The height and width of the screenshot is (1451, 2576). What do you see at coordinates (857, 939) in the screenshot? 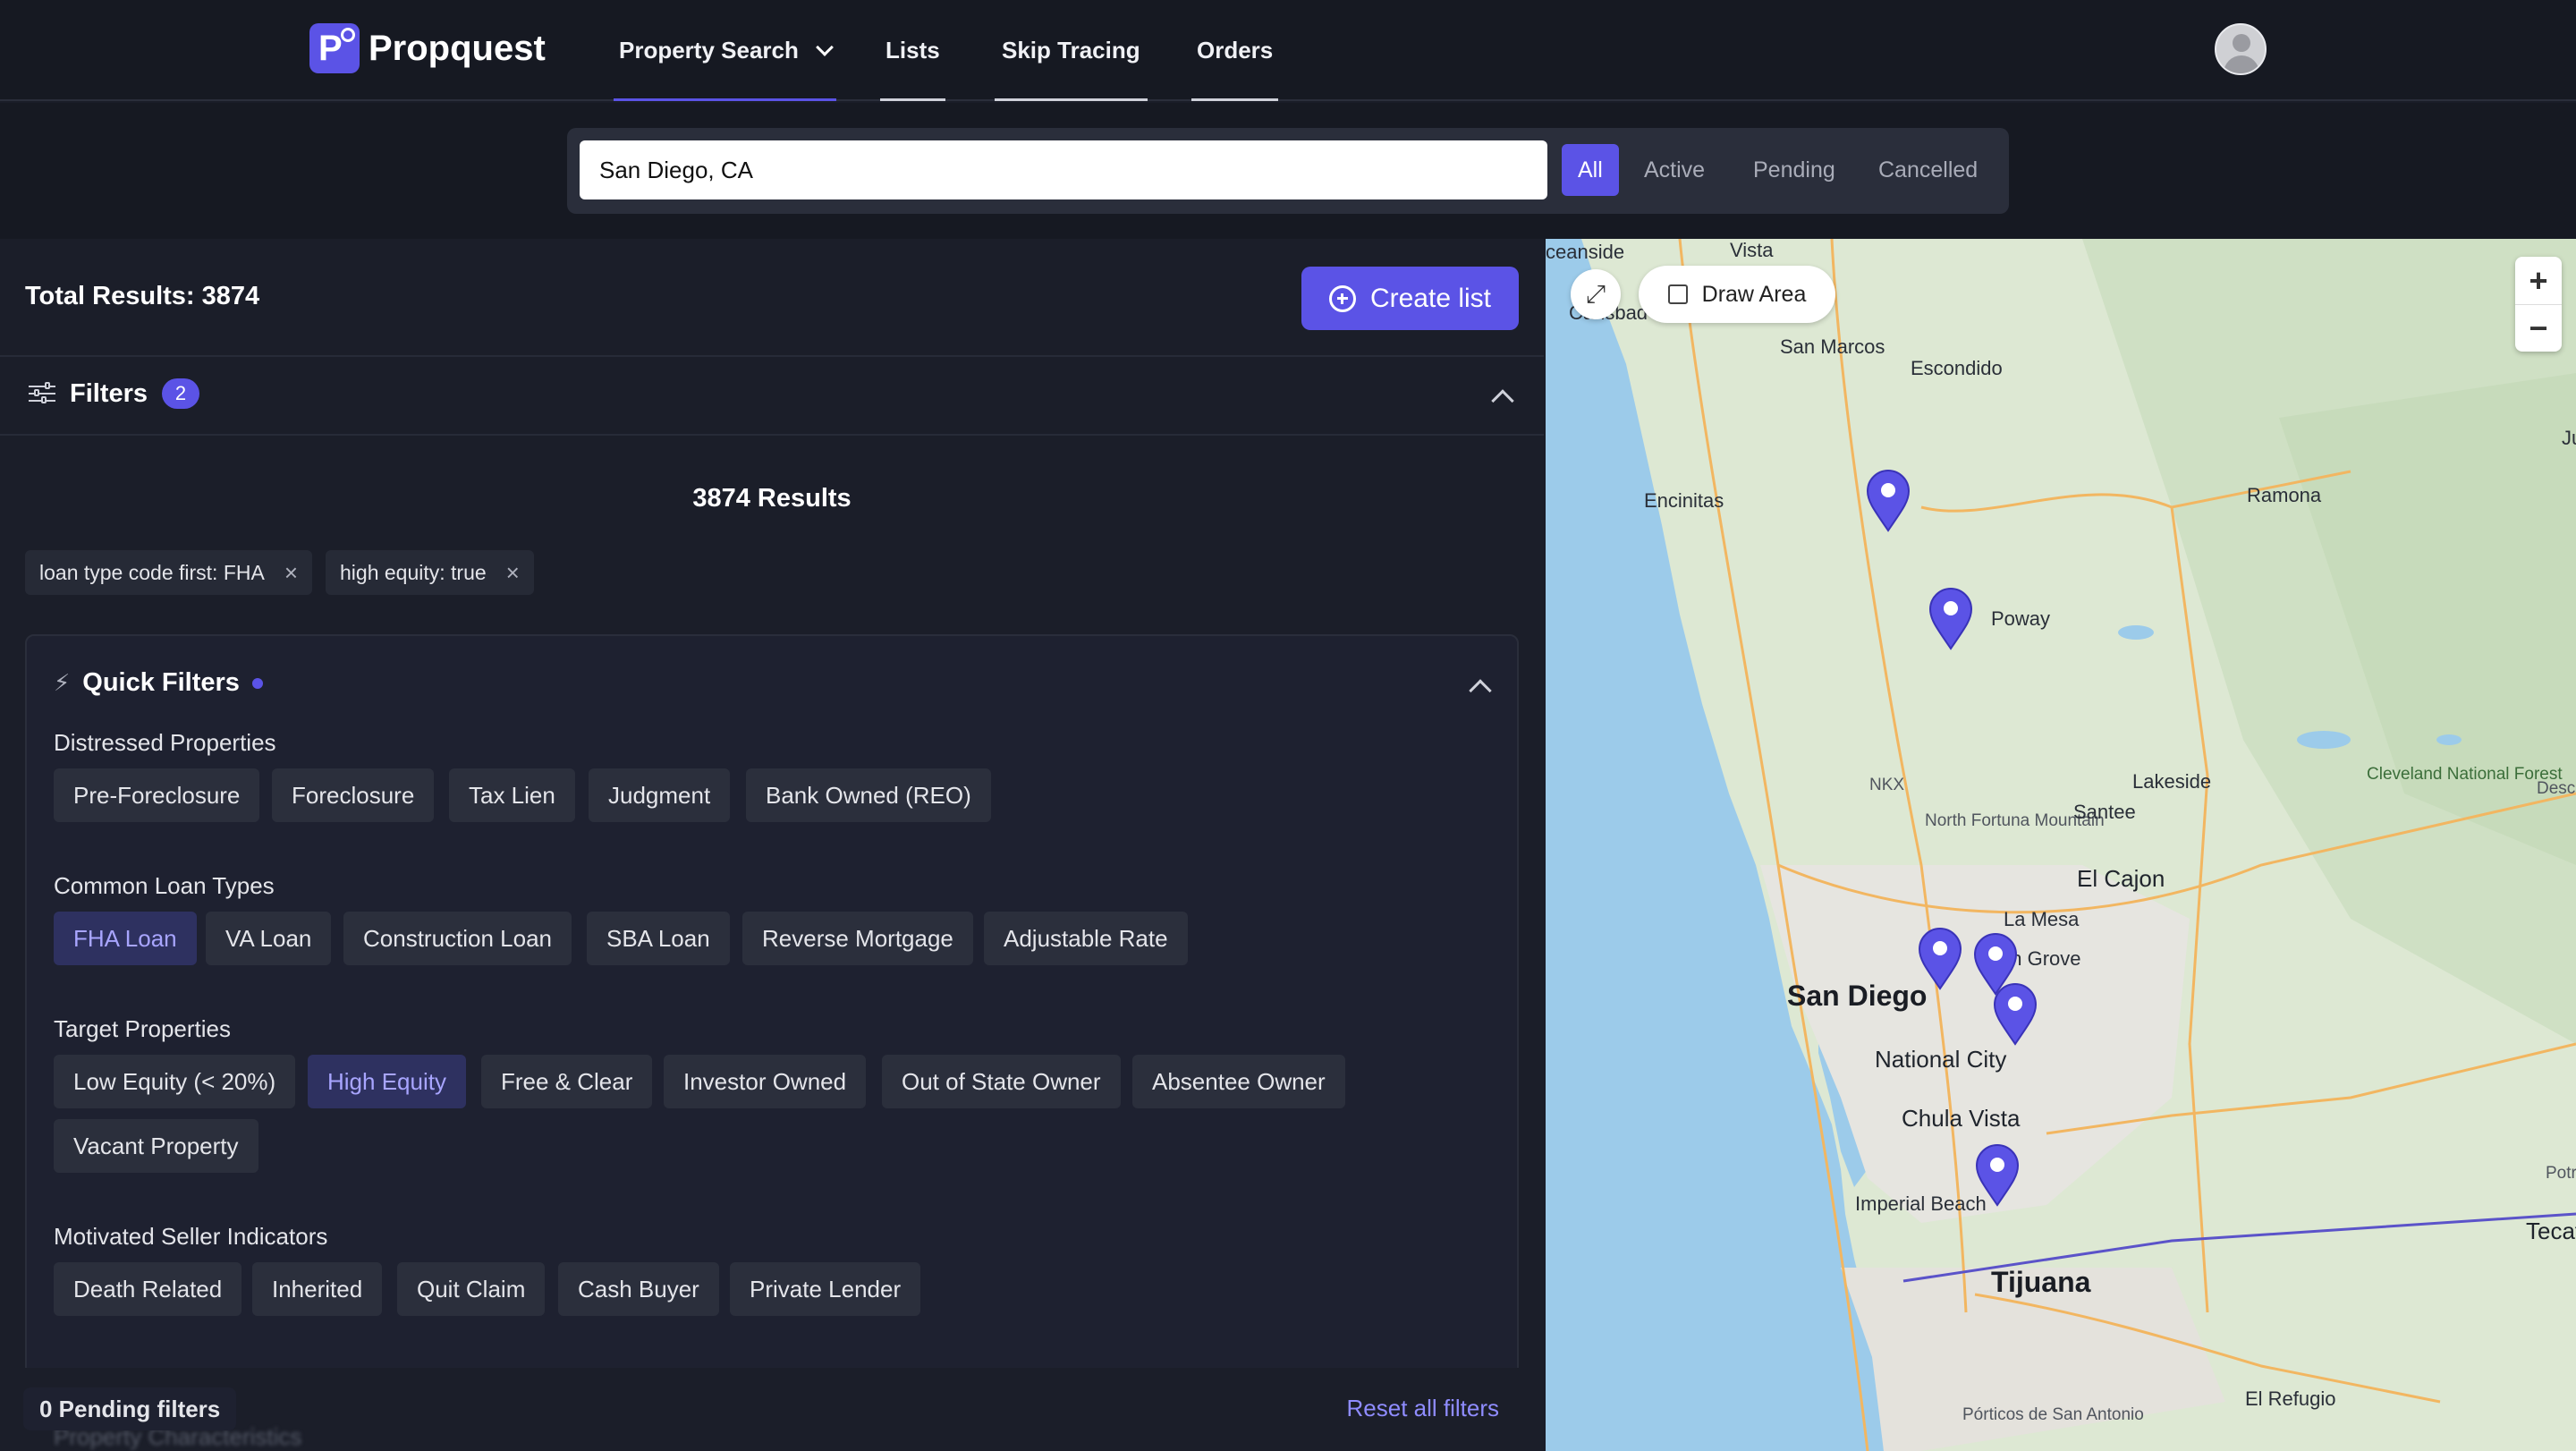
I see `tag-reverse-mortgage: Reverse Mortgage` at bounding box center [857, 939].